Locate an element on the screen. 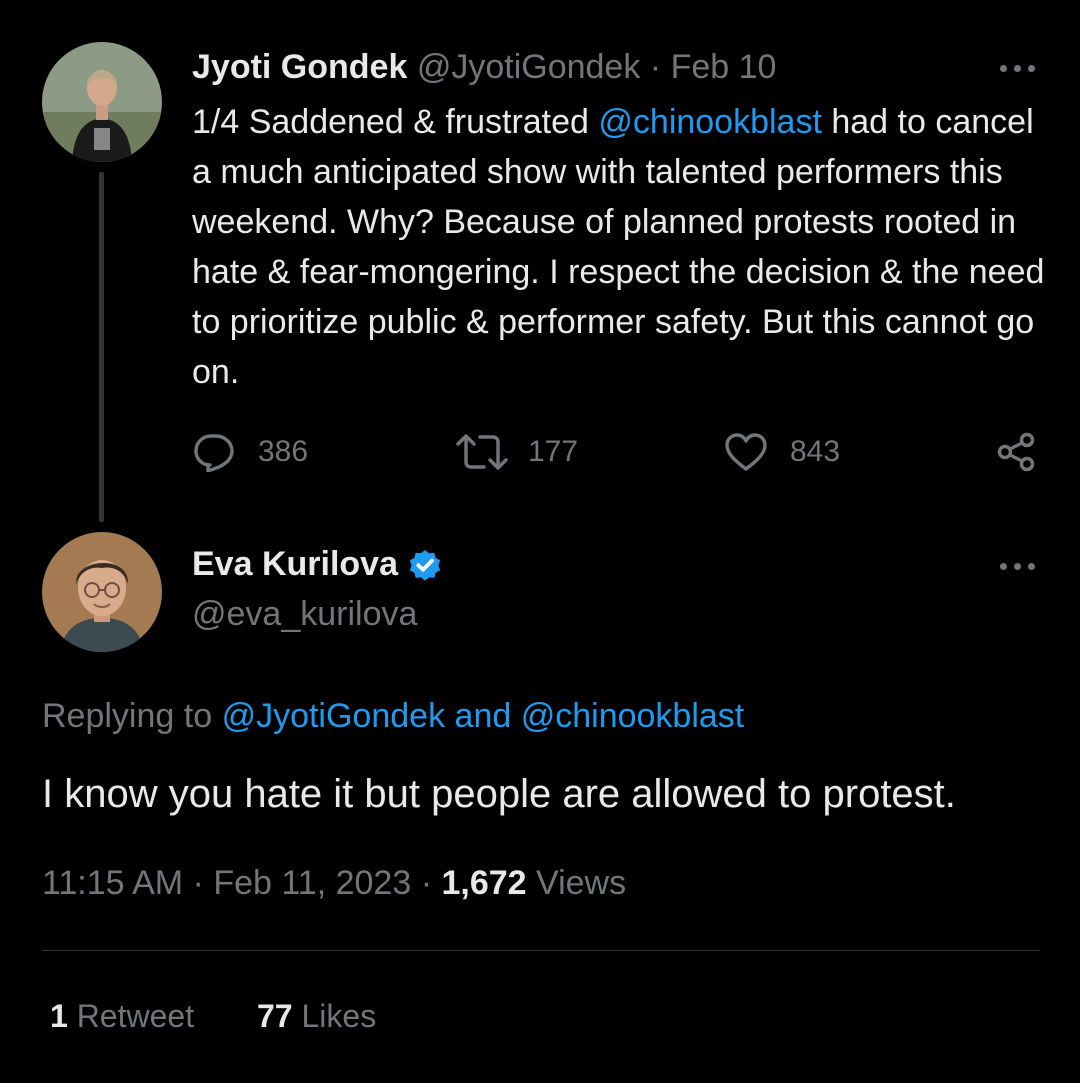 The image size is (1080, 1083). replying-to-user-chinookblast: @chinookblast is located at coordinates (633, 716).